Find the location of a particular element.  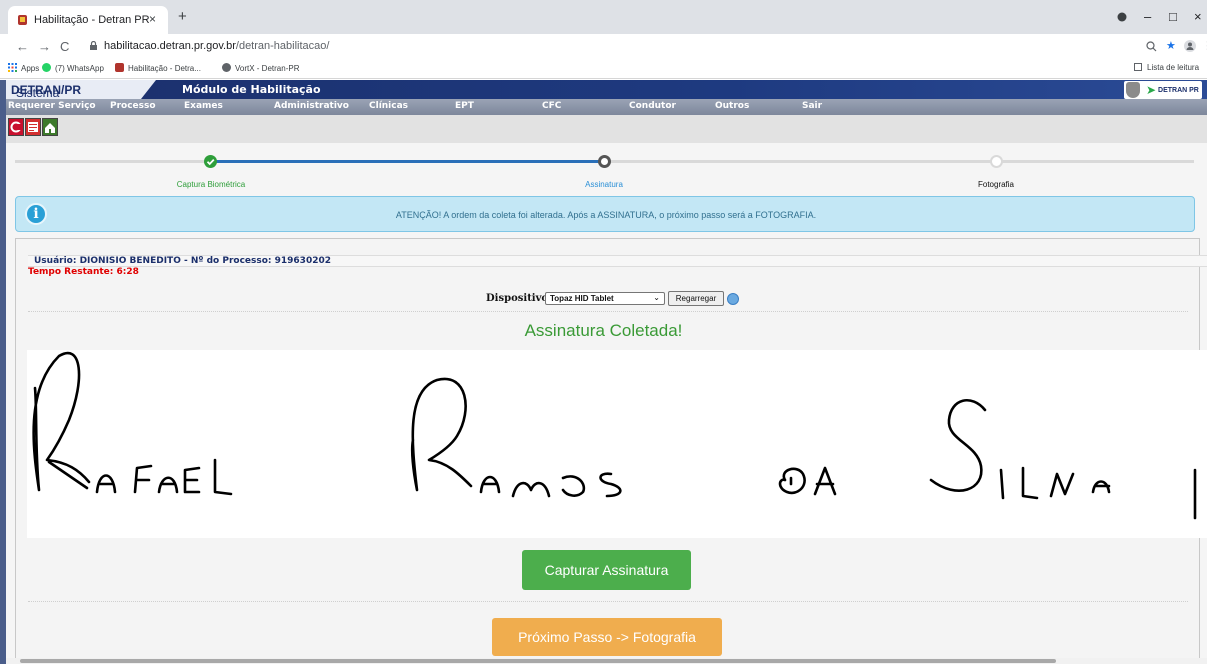

step-captura-label: Captura Biométrica is located at coordinates (211, 184).